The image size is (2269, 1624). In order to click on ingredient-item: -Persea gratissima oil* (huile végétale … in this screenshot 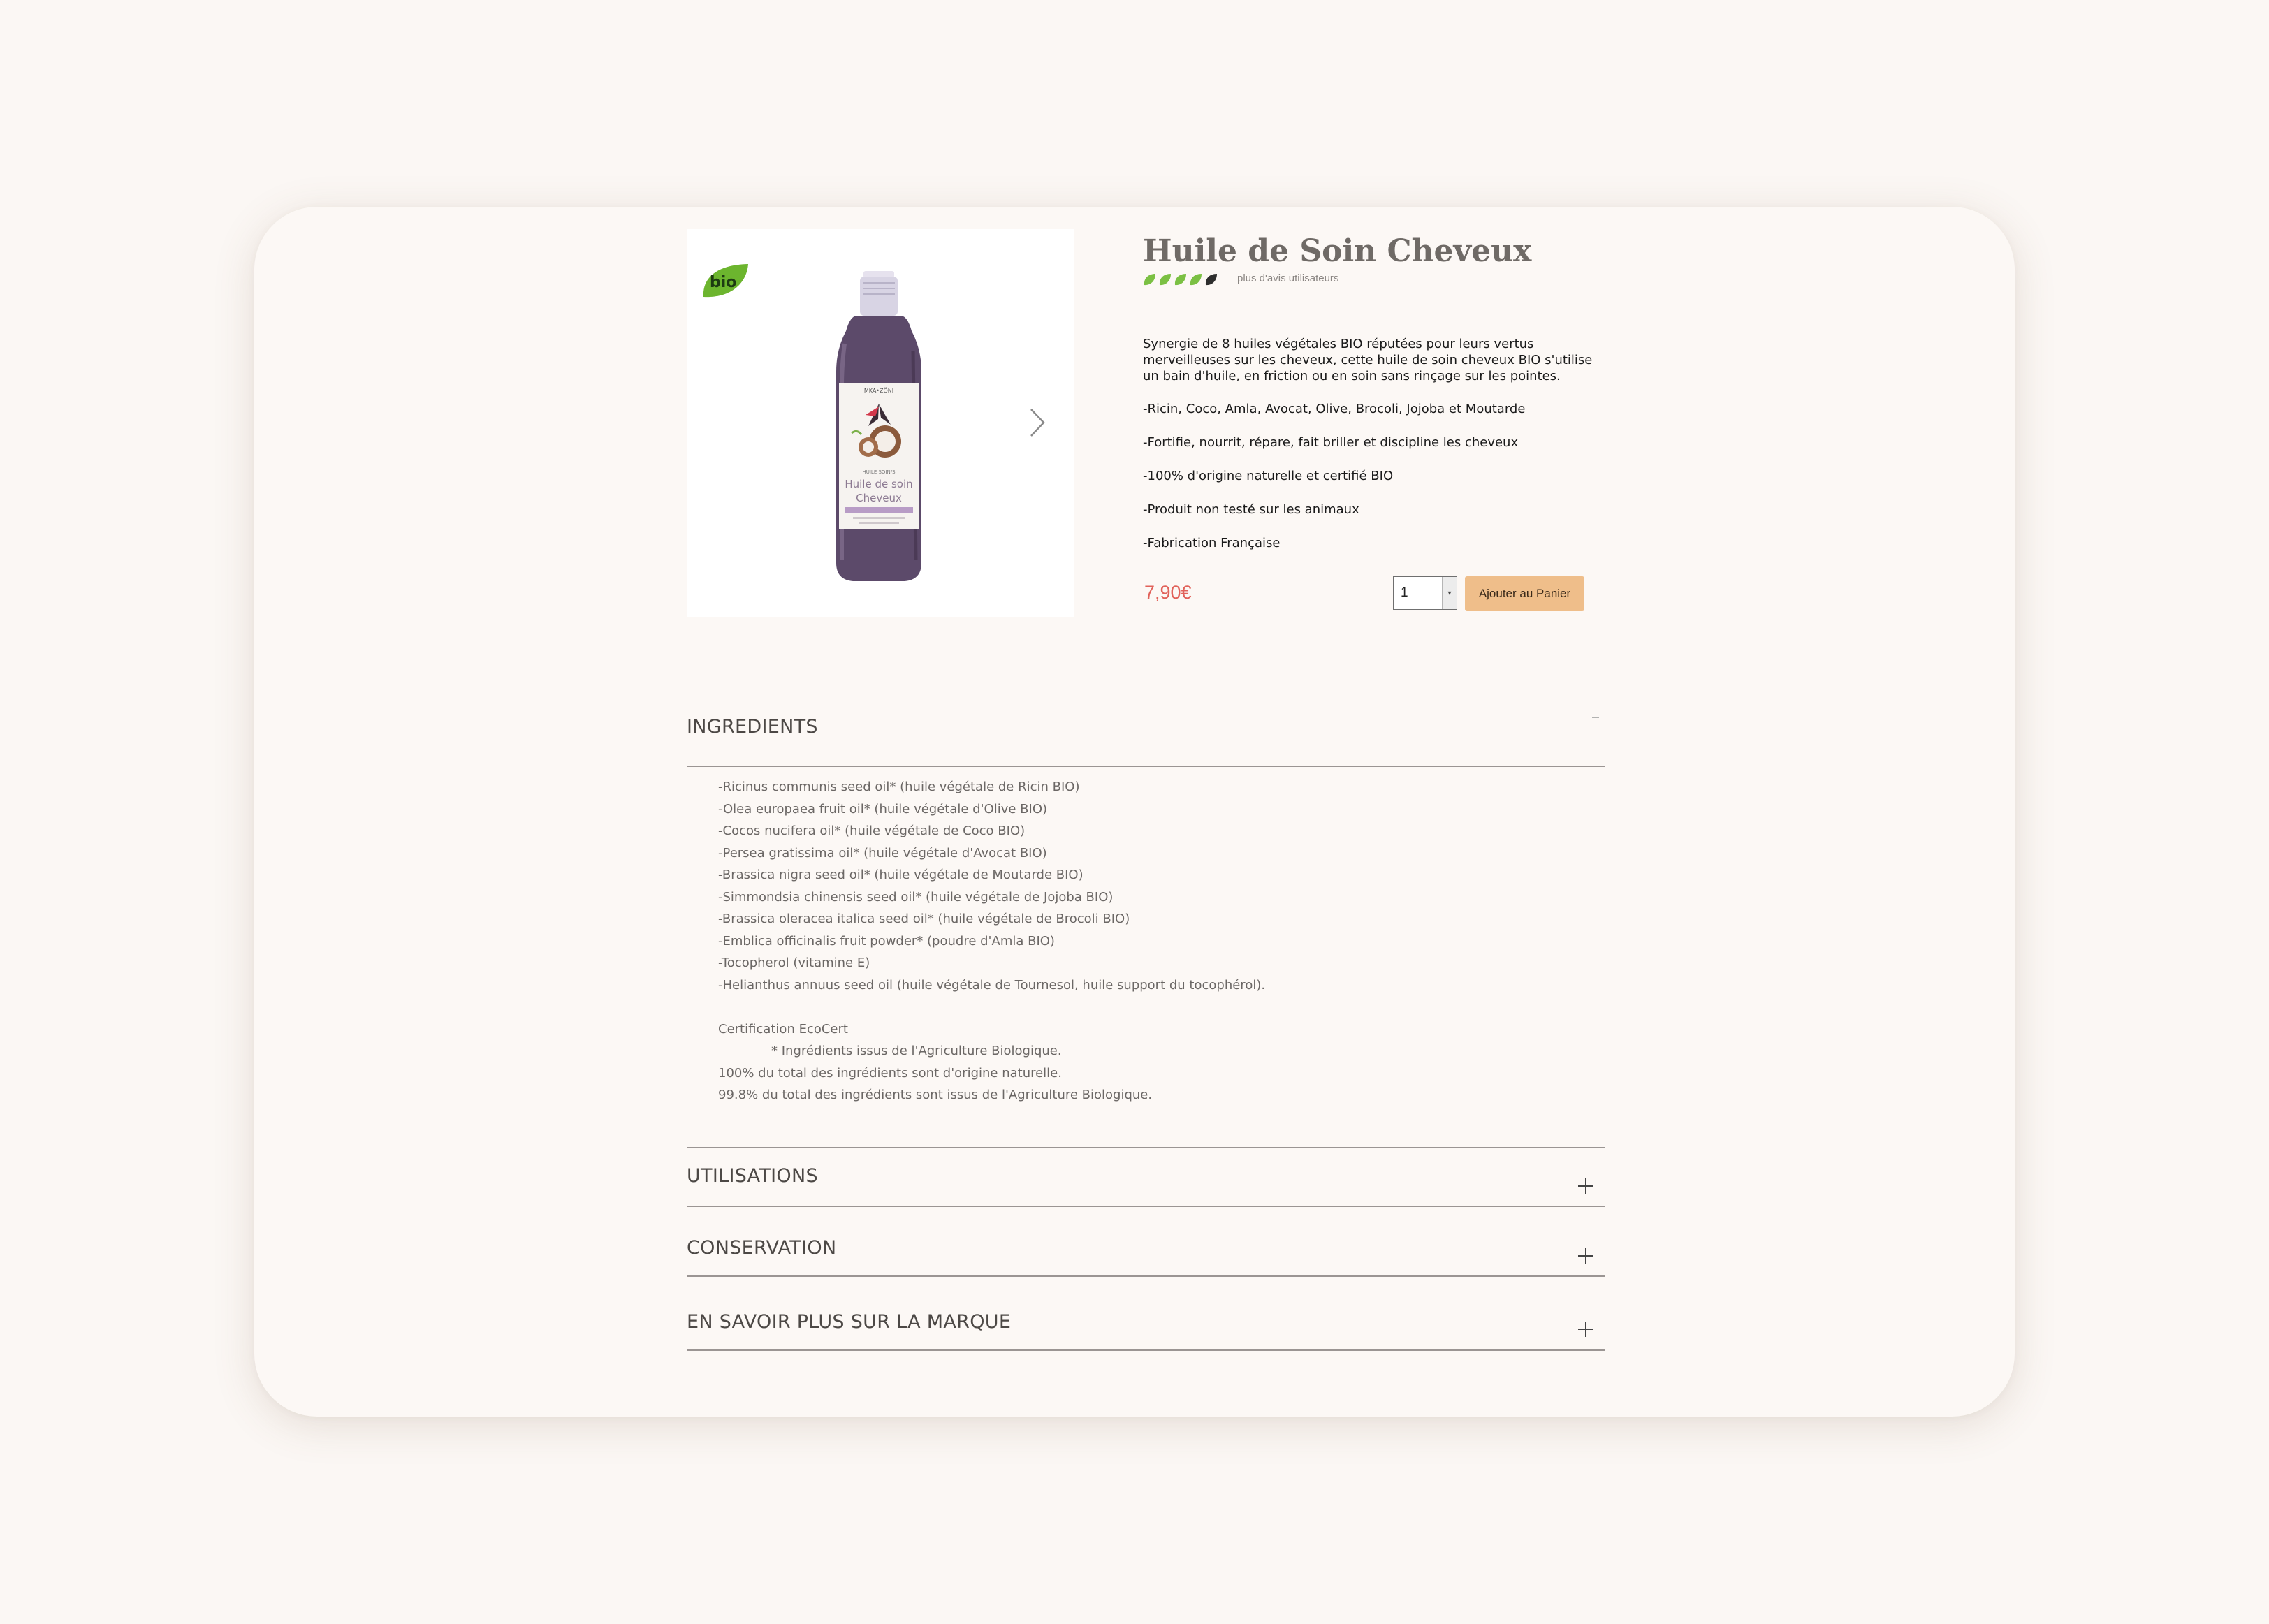, I will do `click(882, 853)`.